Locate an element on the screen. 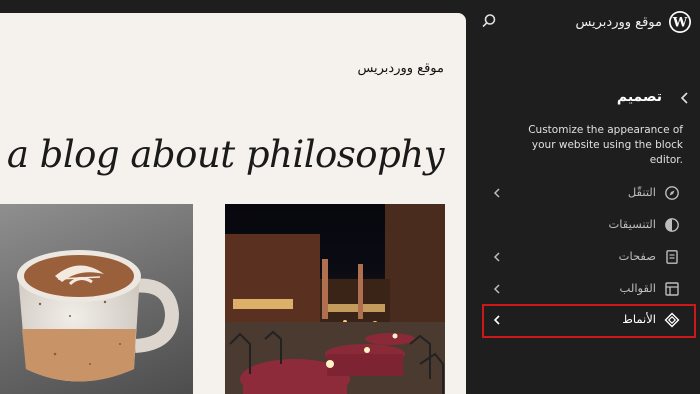 The height and width of the screenshot is (394, 700). preview-site-title: موقع ووردبريس is located at coordinates (400, 68).